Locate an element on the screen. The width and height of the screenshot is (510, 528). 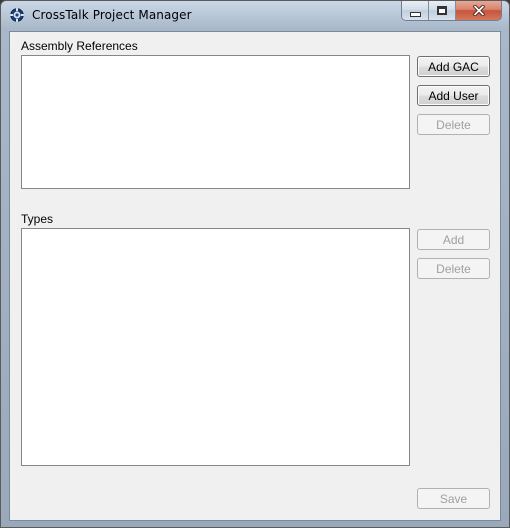
minimize-icon is located at coordinates (415, 14).